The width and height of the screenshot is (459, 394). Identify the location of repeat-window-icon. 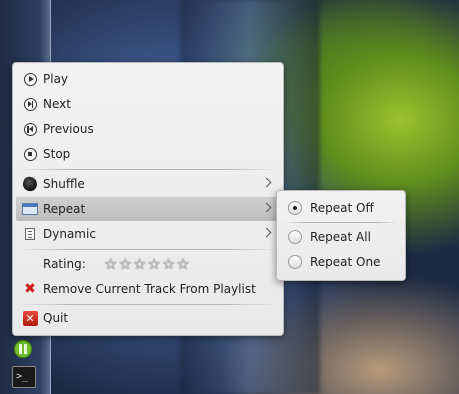
(30, 209).